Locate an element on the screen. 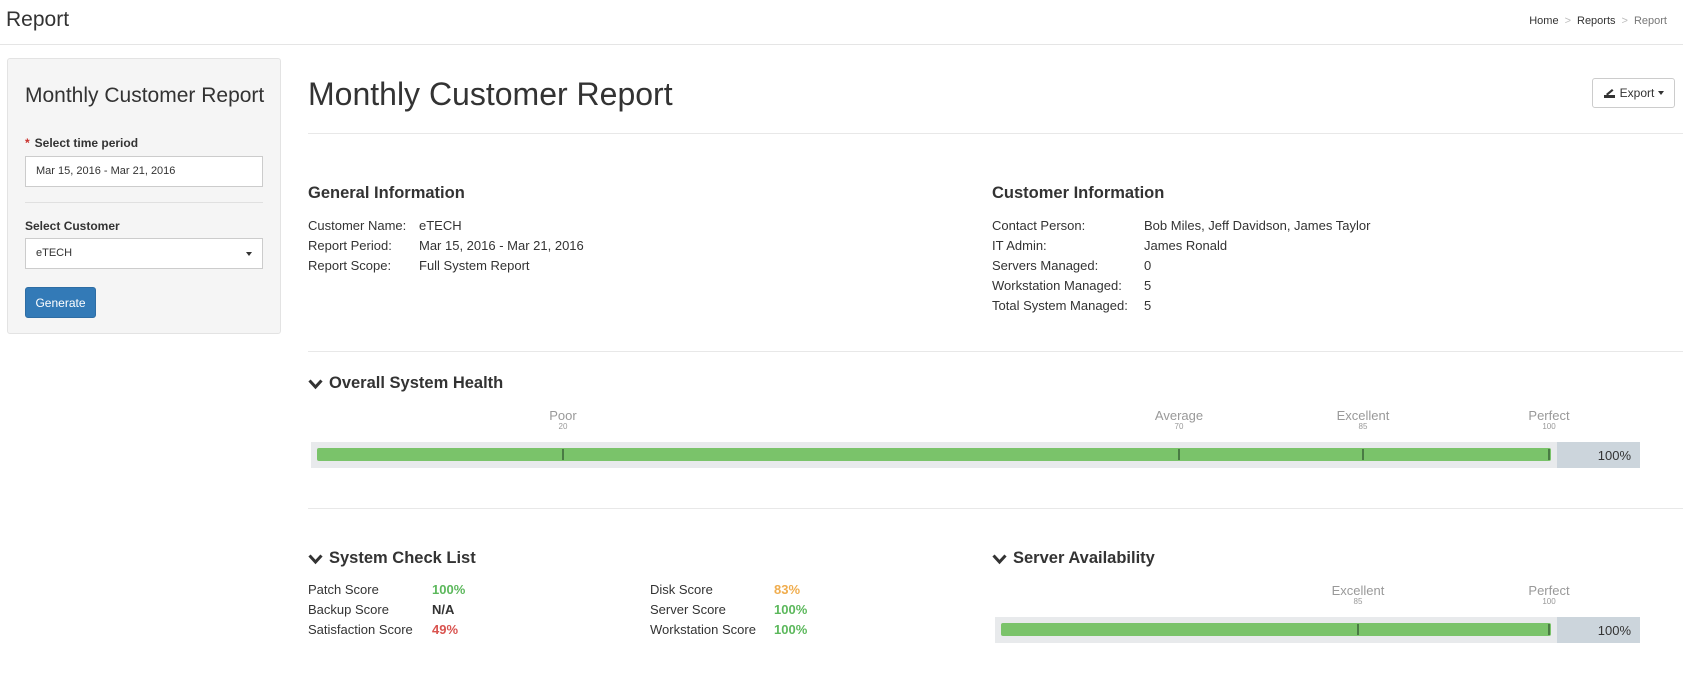  customer-info-value: Bob Miles, Jeff Davidson, James Taylor is located at coordinates (1257, 225).